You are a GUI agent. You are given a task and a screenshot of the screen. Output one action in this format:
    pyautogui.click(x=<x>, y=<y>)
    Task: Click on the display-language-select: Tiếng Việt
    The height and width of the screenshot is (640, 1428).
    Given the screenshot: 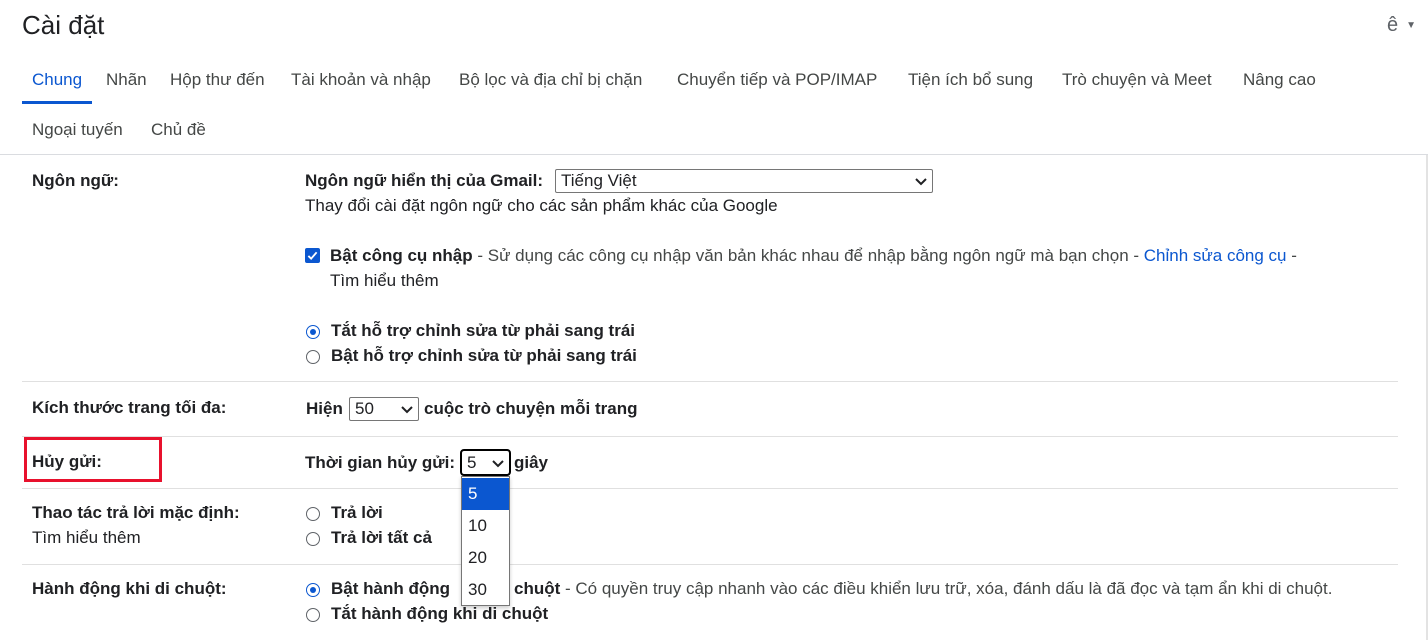 What is the action you would take?
    pyautogui.click(x=744, y=181)
    